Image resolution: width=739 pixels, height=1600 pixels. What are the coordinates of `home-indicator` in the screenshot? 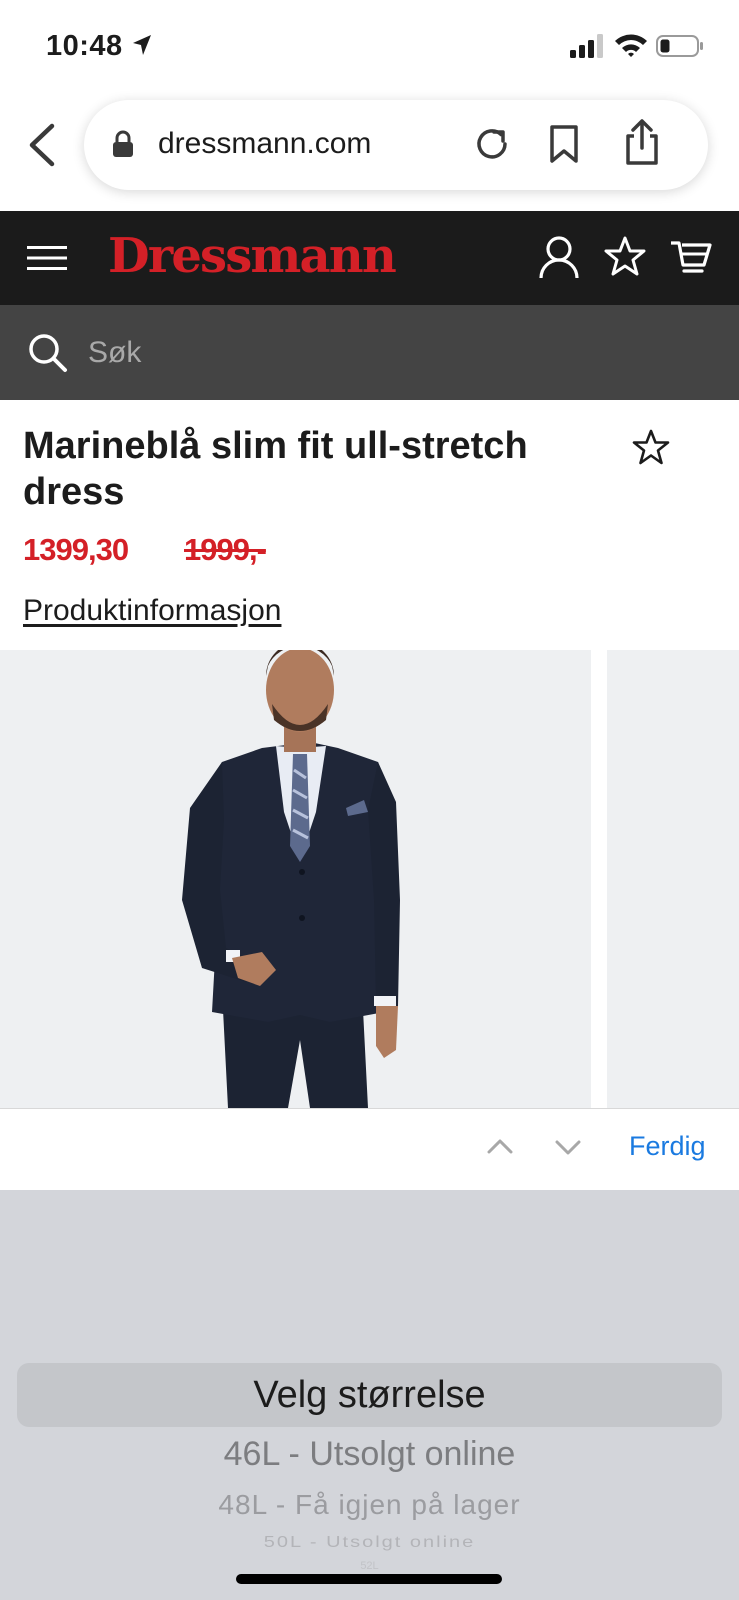 It's located at (369, 1579).